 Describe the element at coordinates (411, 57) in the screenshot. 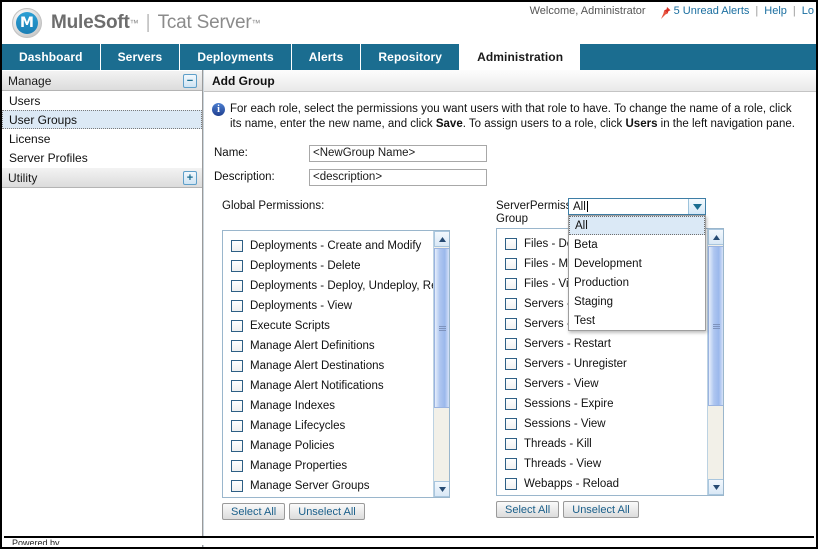

I see `tab-repository: Repository` at that location.